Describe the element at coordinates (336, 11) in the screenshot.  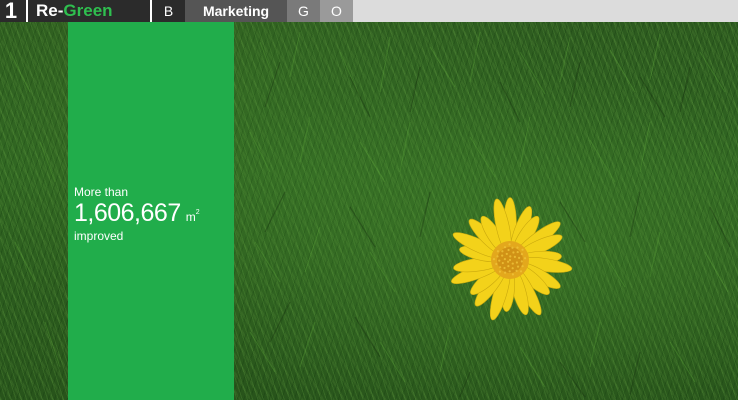
I see `nav-item-o: O` at that location.